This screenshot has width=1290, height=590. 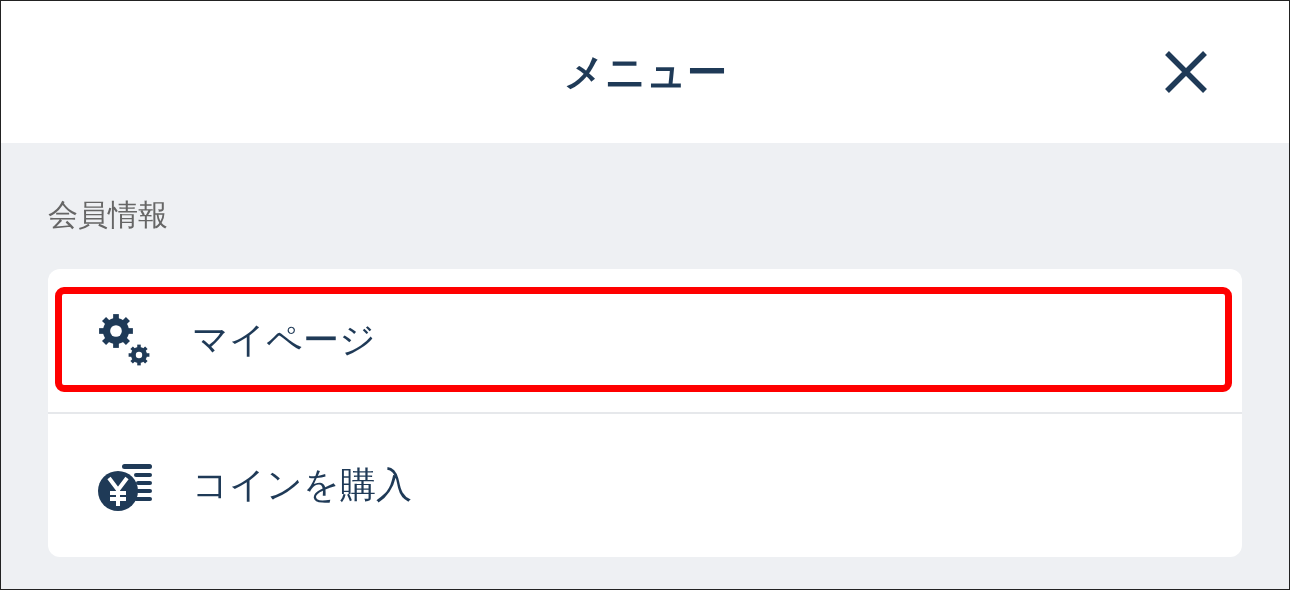 What do you see at coordinates (302, 485) in the screenshot?
I see `menu-item: コインを購入` at bounding box center [302, 485].